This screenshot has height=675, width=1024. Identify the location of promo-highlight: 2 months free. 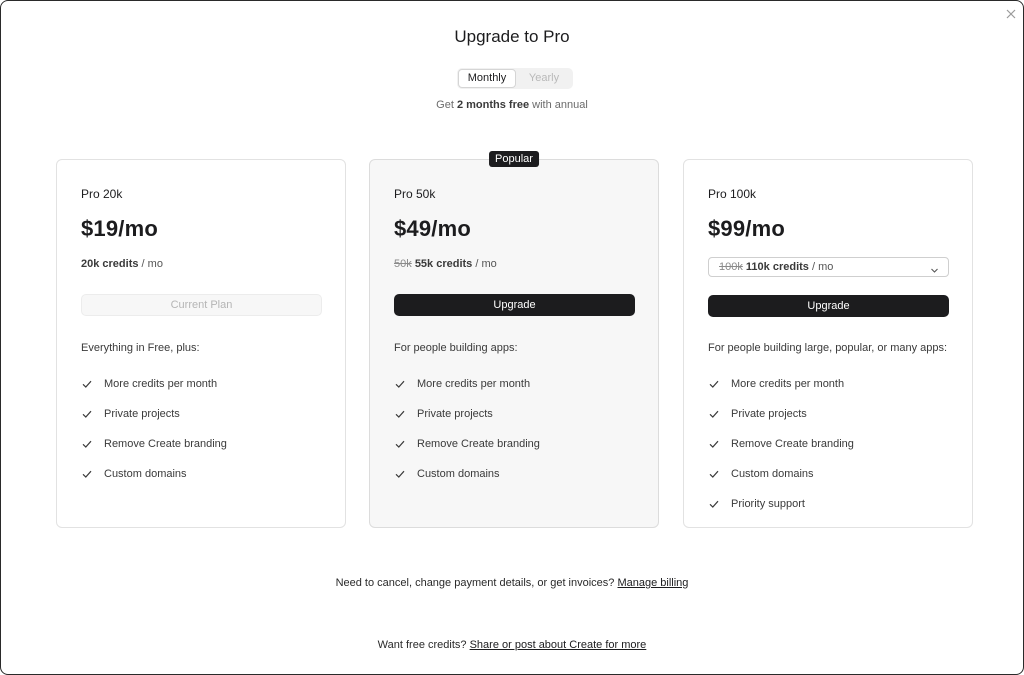
(493, 105).